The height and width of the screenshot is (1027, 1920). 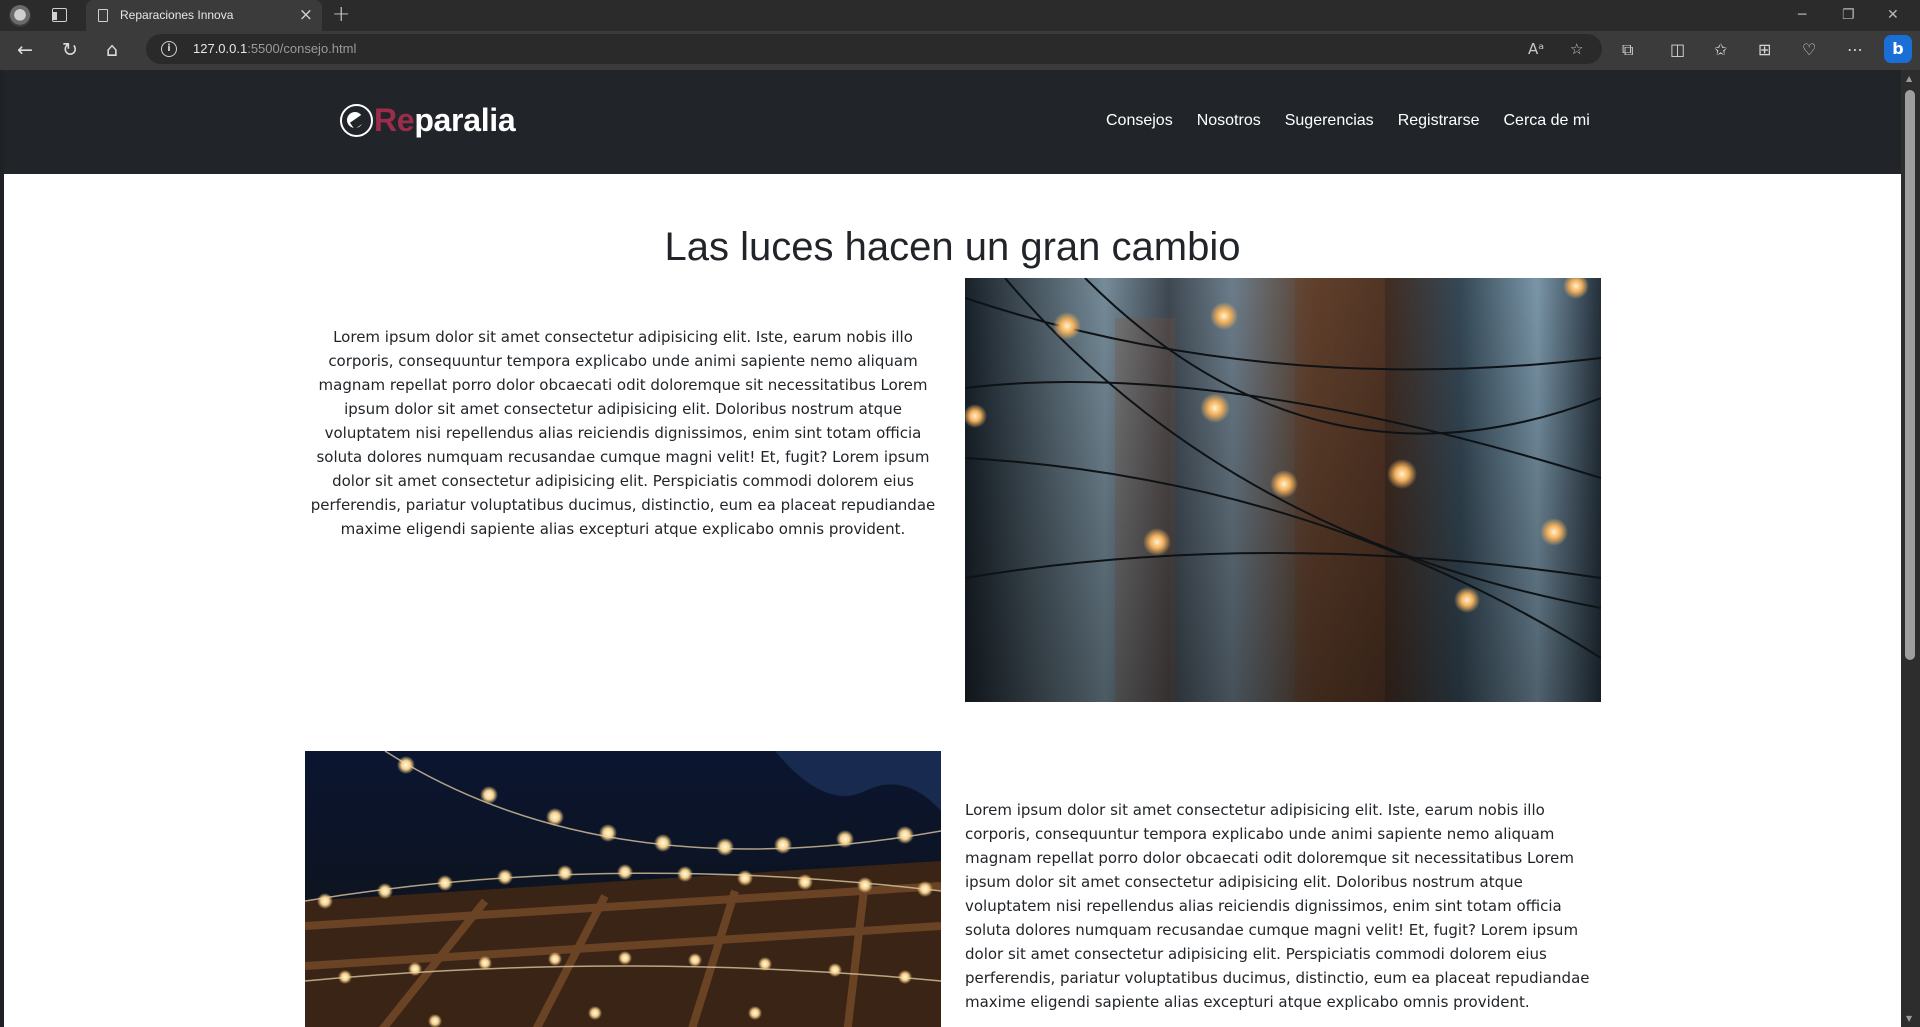 What do you see at coordinates (25, 50) in the screenshot?
I see `back-icon: ←` at bounding box center [25, 50].